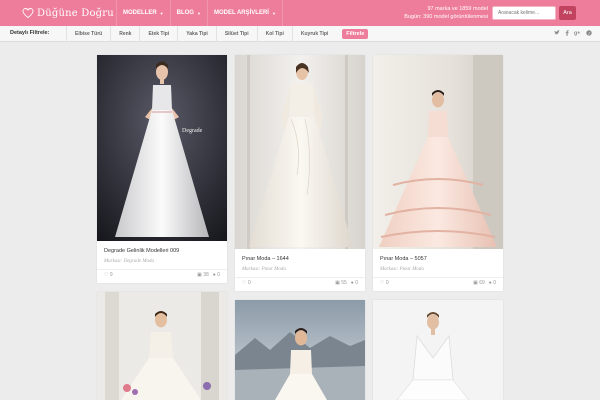 This screenshot has height=400, width=600. I want to click on filter-renk: Renk, so click(124, 34).